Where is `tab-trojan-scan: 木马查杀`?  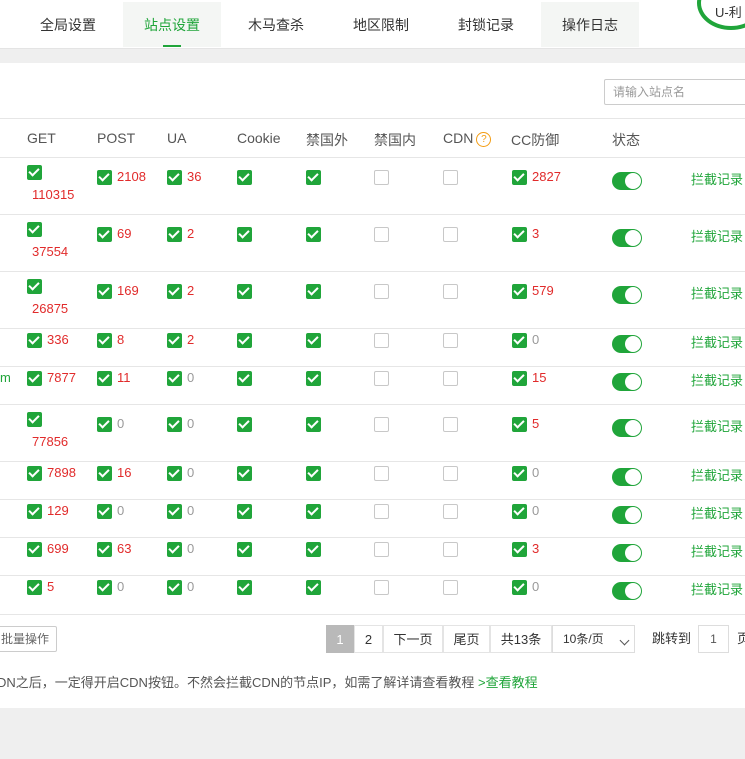
tab-trojan-scan: 木马查杀 is located at coordinates (276, 24).